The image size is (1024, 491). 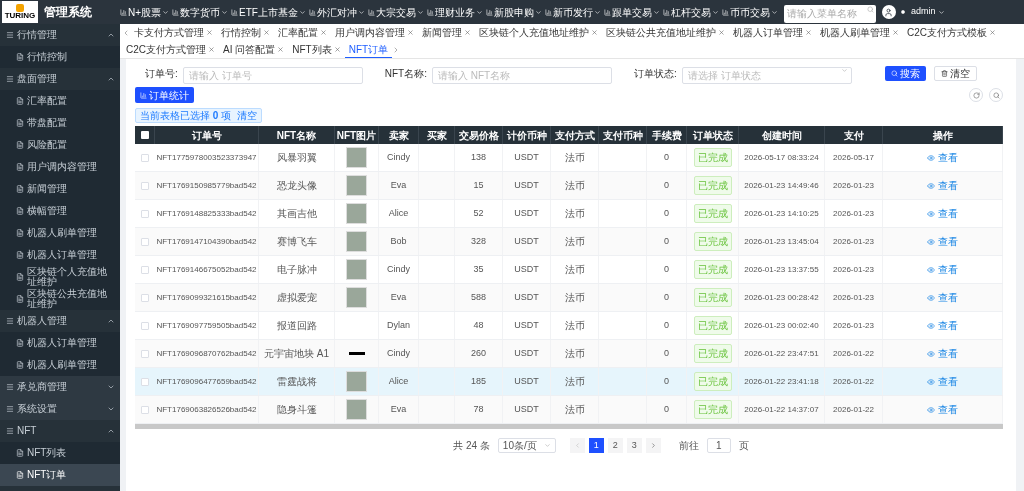 What do you see at coordinates (749, 12) in the screenshot?
I see `nav-menu-item: 币币交易` at bounding box center [749, 12].